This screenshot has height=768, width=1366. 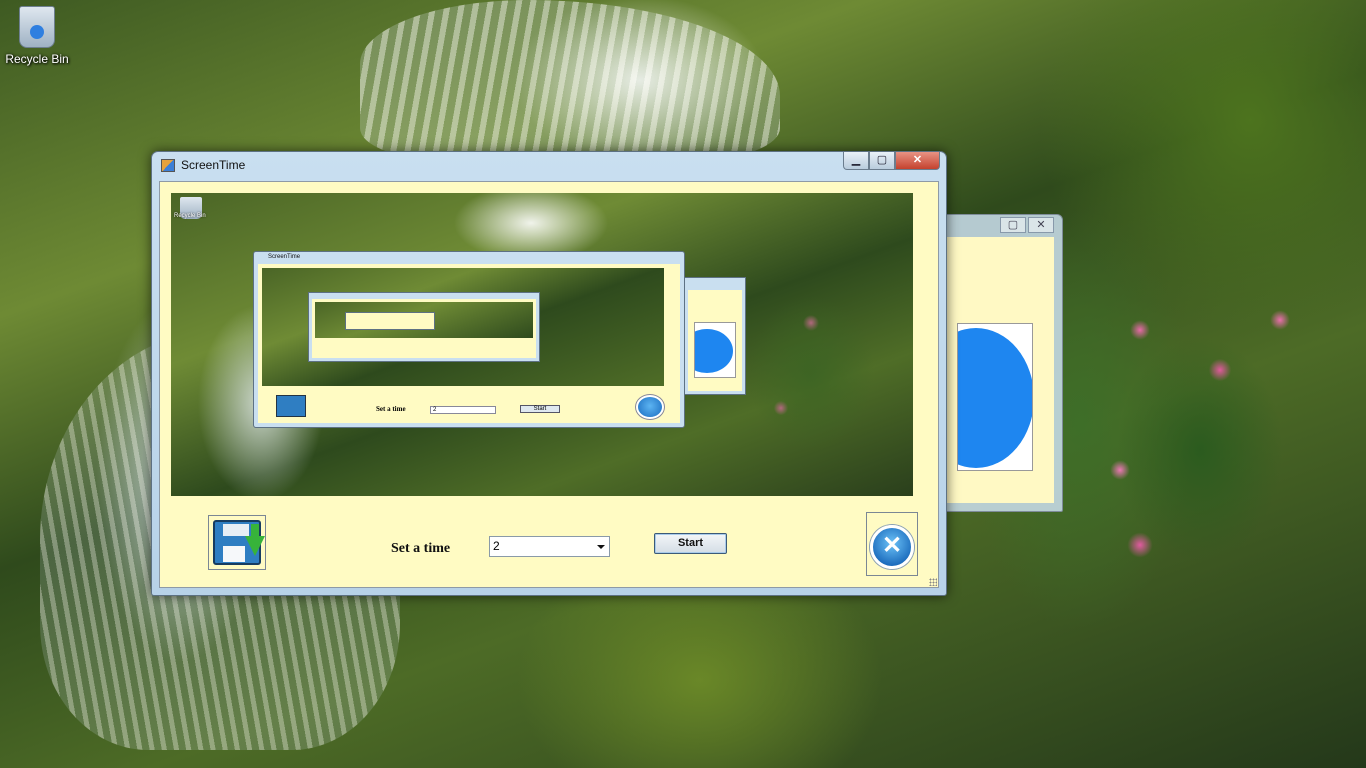 I want to click on preview-set-time-label: Set a time, so click(x=391, y=409).